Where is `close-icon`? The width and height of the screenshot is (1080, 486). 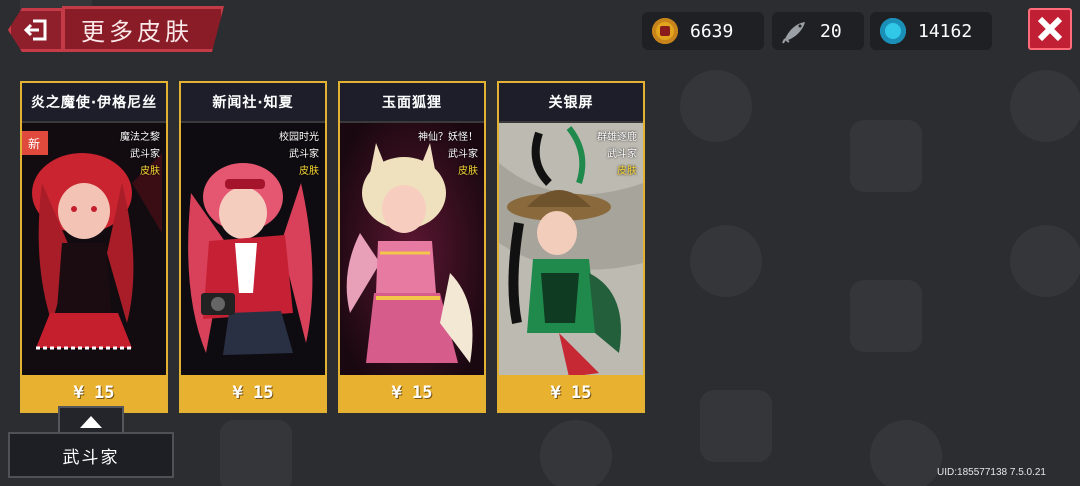 close-icon is located at coordinates (1050, 29).